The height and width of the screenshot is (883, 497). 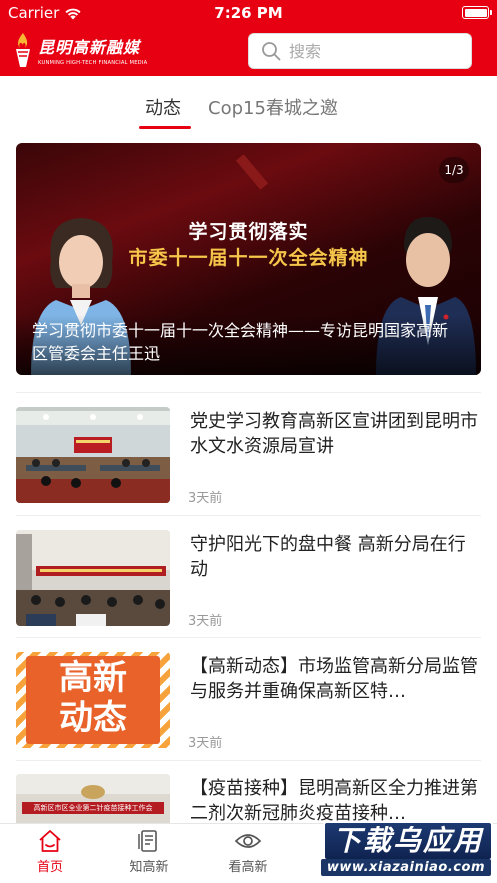 What do you see at coordinates (93, 718) in the screenshot?
I see `thumb-text-line2: 动态` at bounding box center [93, 718].